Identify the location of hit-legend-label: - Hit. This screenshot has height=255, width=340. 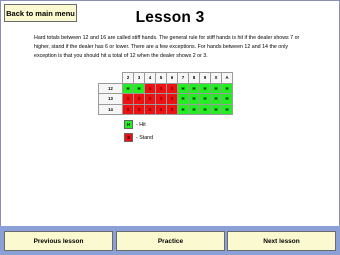
(141, 124).